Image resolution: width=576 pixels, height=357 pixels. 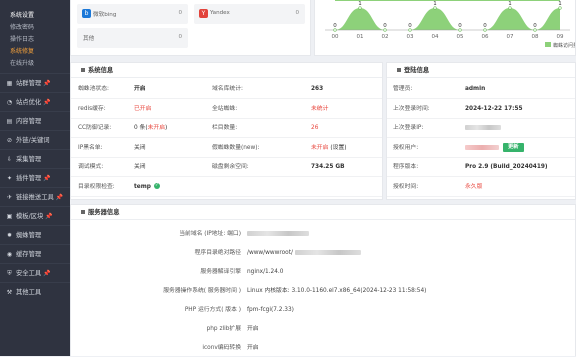 What do you see at coordinates (548, 44) in the screenshot?
I see `legend-swatch` at bounding box center [548, 44].